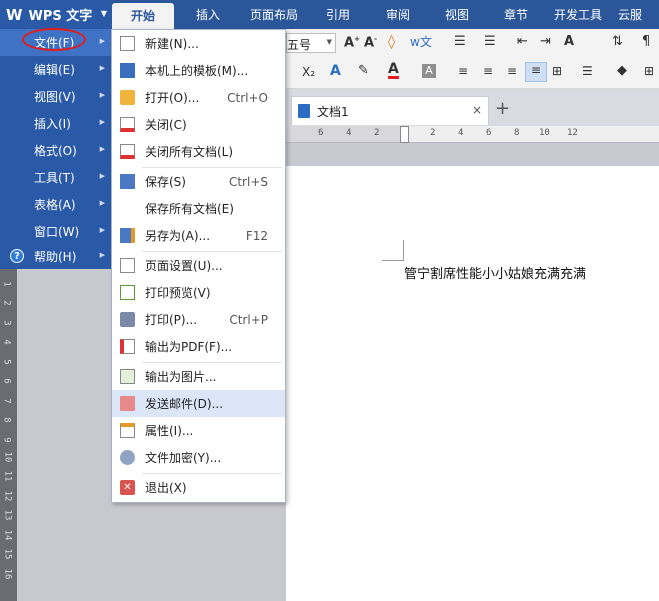  What do you see at coordinates (60, 16) in the screenshot?
I see `app-name: WPS 文字` at bounding box center [60, 16].